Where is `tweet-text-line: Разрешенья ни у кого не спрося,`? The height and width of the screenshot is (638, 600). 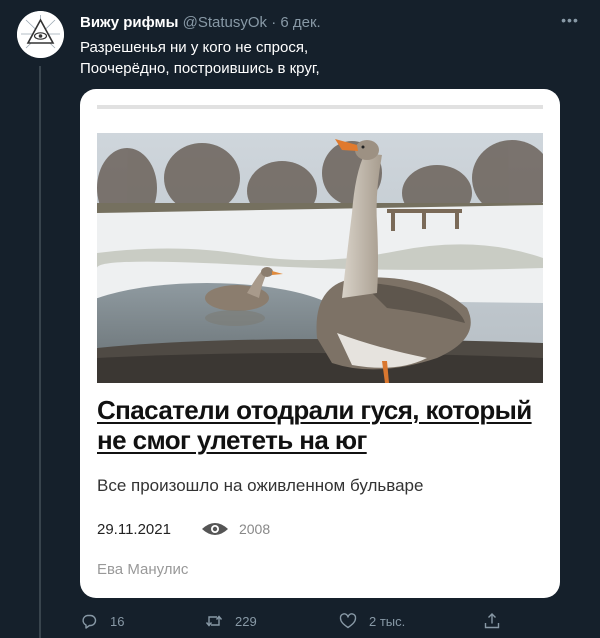 tweet-text-line: Разрешенья ни у кого не спрося, is located at coordinates (194, 47).